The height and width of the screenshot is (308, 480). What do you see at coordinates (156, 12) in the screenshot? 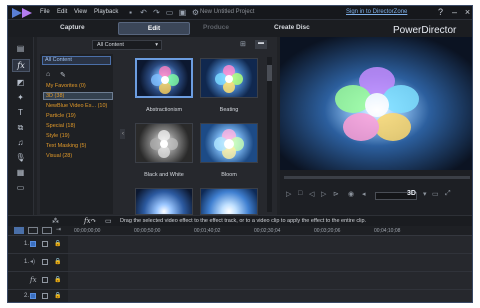
I see `redo-icon: ↷` at bounding box center [156, 12].